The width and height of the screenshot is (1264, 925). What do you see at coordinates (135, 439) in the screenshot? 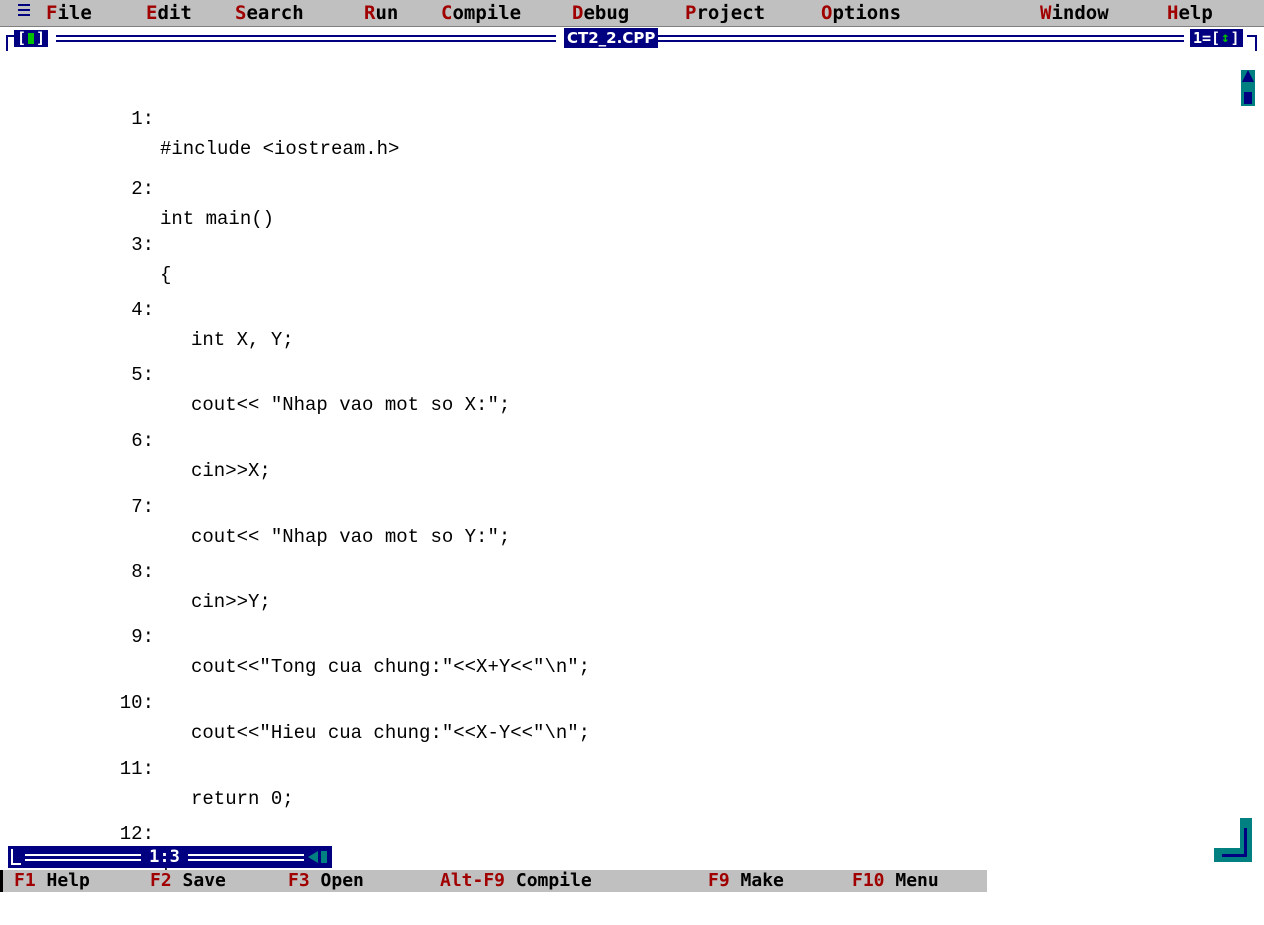
I see `code-line: 6: cin>>X;` at bounding box center [135, 439].